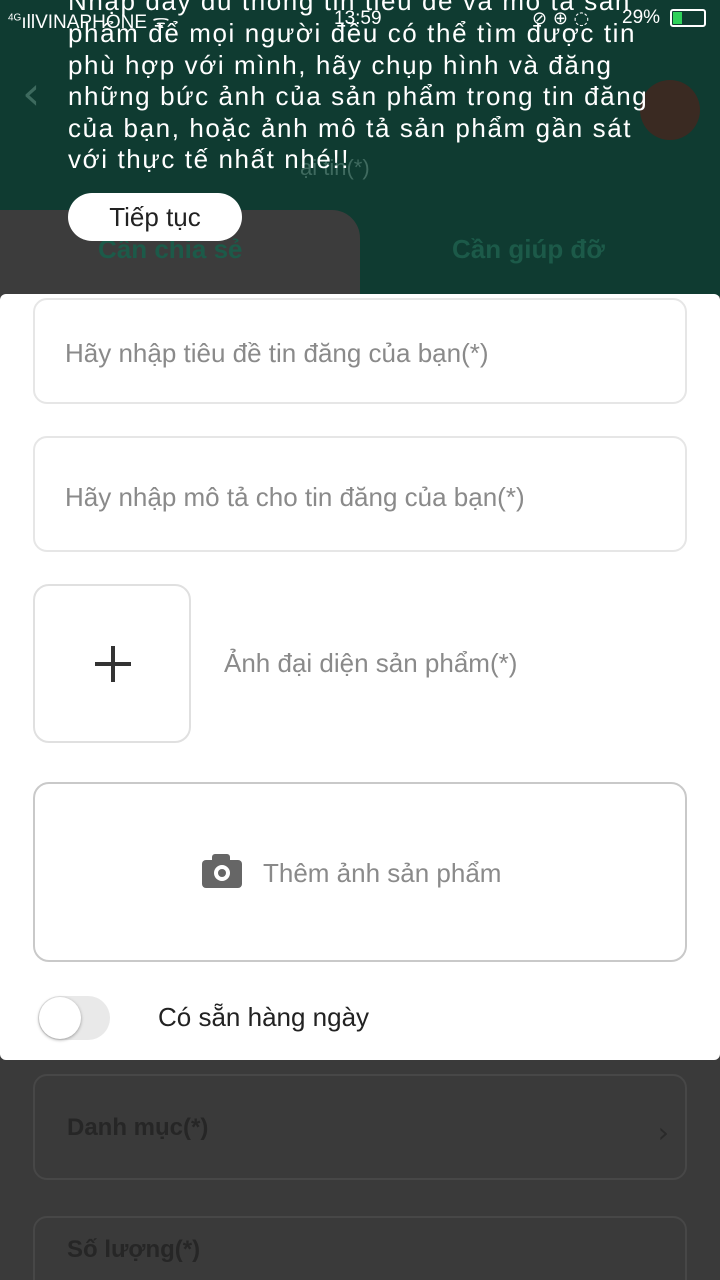 Image resolution: width=720 pixels, height=1280 pixels. I want to click on daily-available-toggle, so click(74, 1018).